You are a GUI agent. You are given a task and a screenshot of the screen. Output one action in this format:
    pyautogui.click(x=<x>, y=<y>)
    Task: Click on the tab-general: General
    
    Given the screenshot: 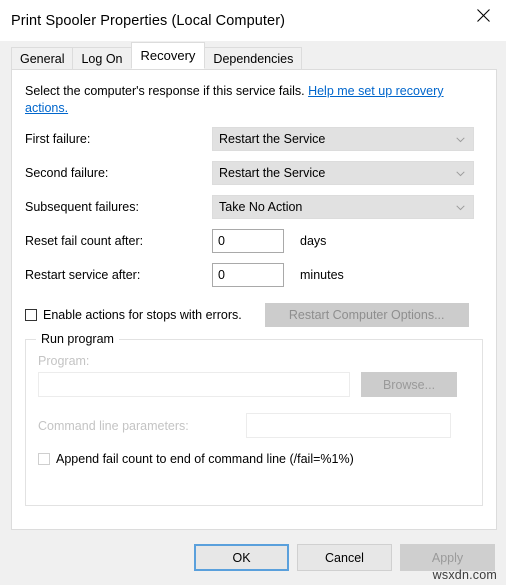 What is the action you would take?
    pyautogui.click(x=42, y=58)
    